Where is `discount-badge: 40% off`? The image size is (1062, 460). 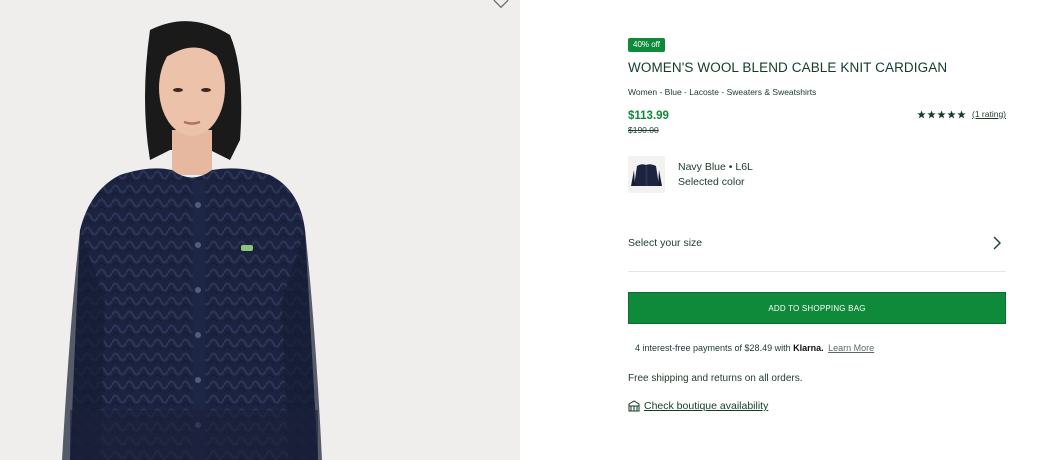 discount-badge: 40% off is located at coordinates (646, 45).